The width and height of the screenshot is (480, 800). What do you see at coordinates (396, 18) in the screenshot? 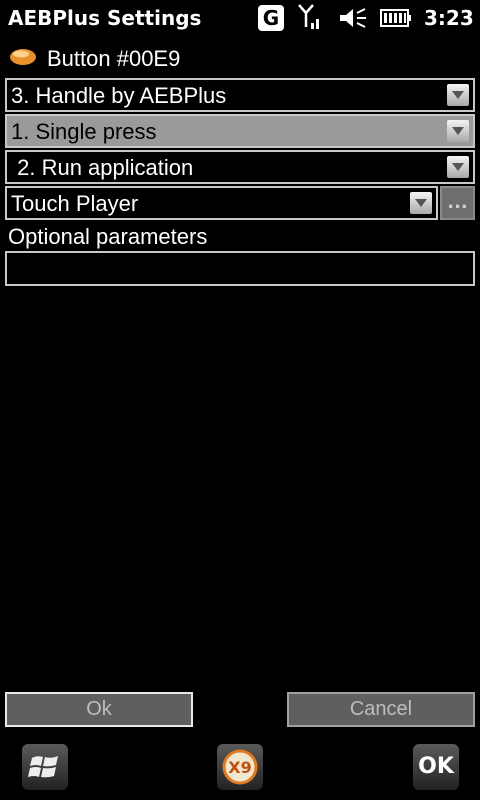
I see `battery-icon` at bounding box center [396, 18].